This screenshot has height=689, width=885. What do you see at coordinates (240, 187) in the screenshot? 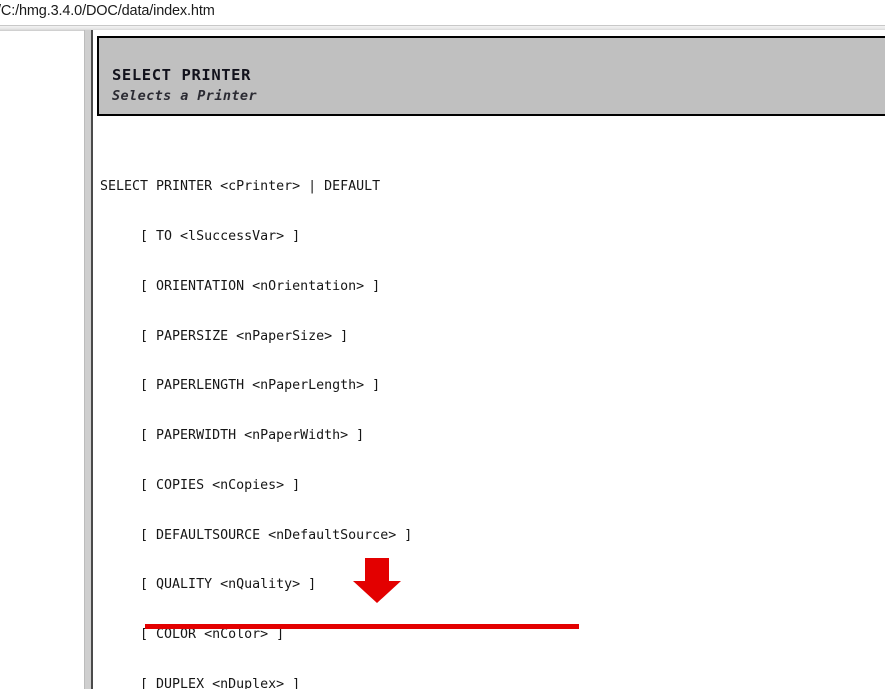
I see `code-line: SELECT PRINTER <cPrinter> | DEFAULT` at bounding box center [240, 187].